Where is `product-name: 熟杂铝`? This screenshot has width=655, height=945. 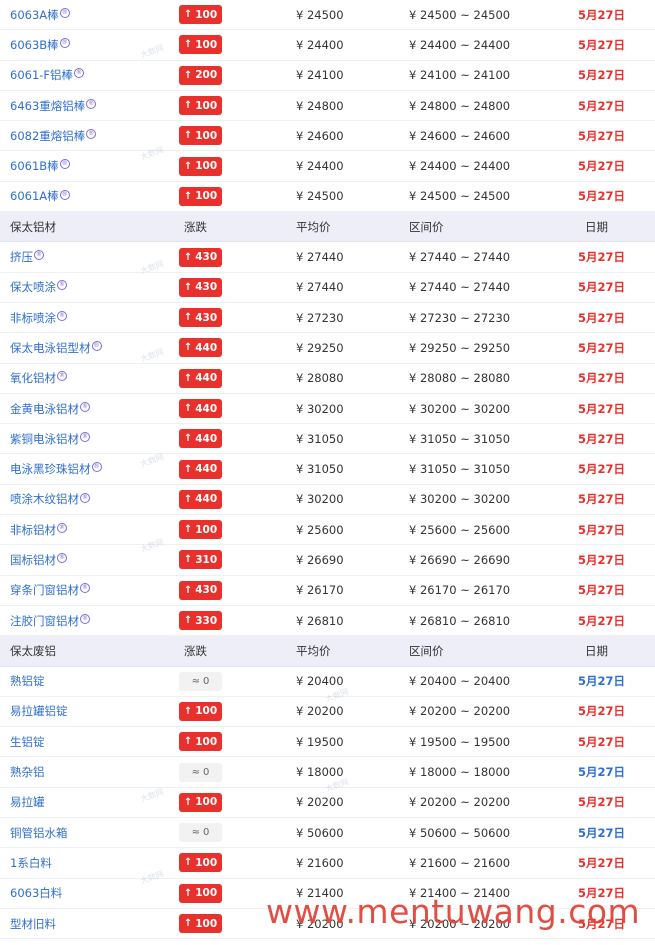 product-name: 熟杂铝 is located at coordinates (27, 772).